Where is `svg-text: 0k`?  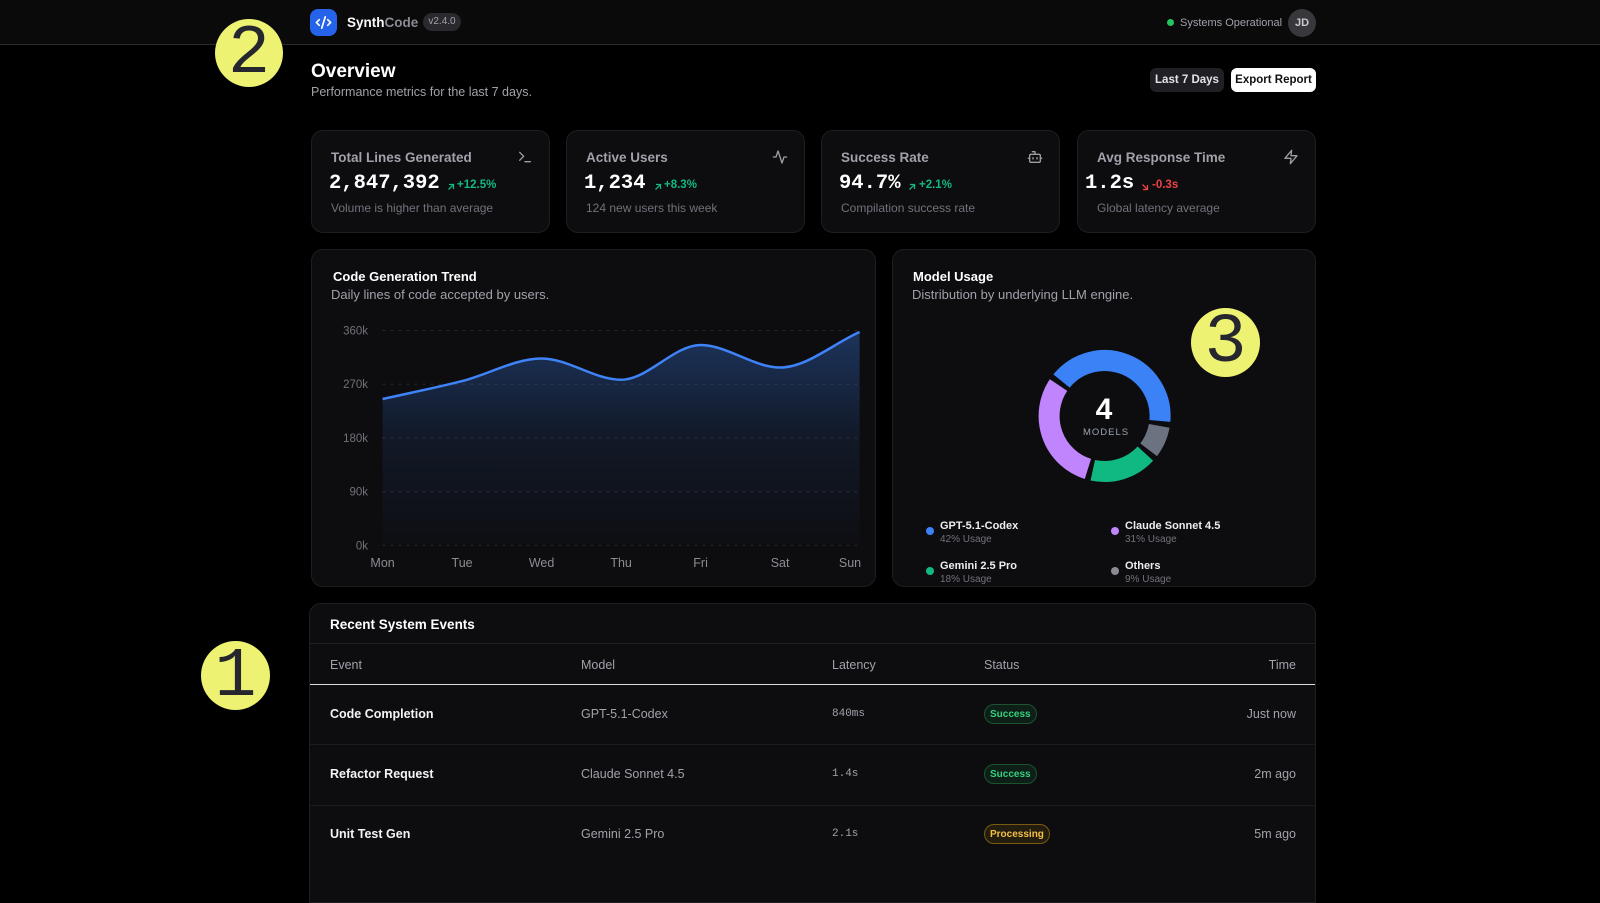 svg-text: 0k is located at coordinates (362, 546).